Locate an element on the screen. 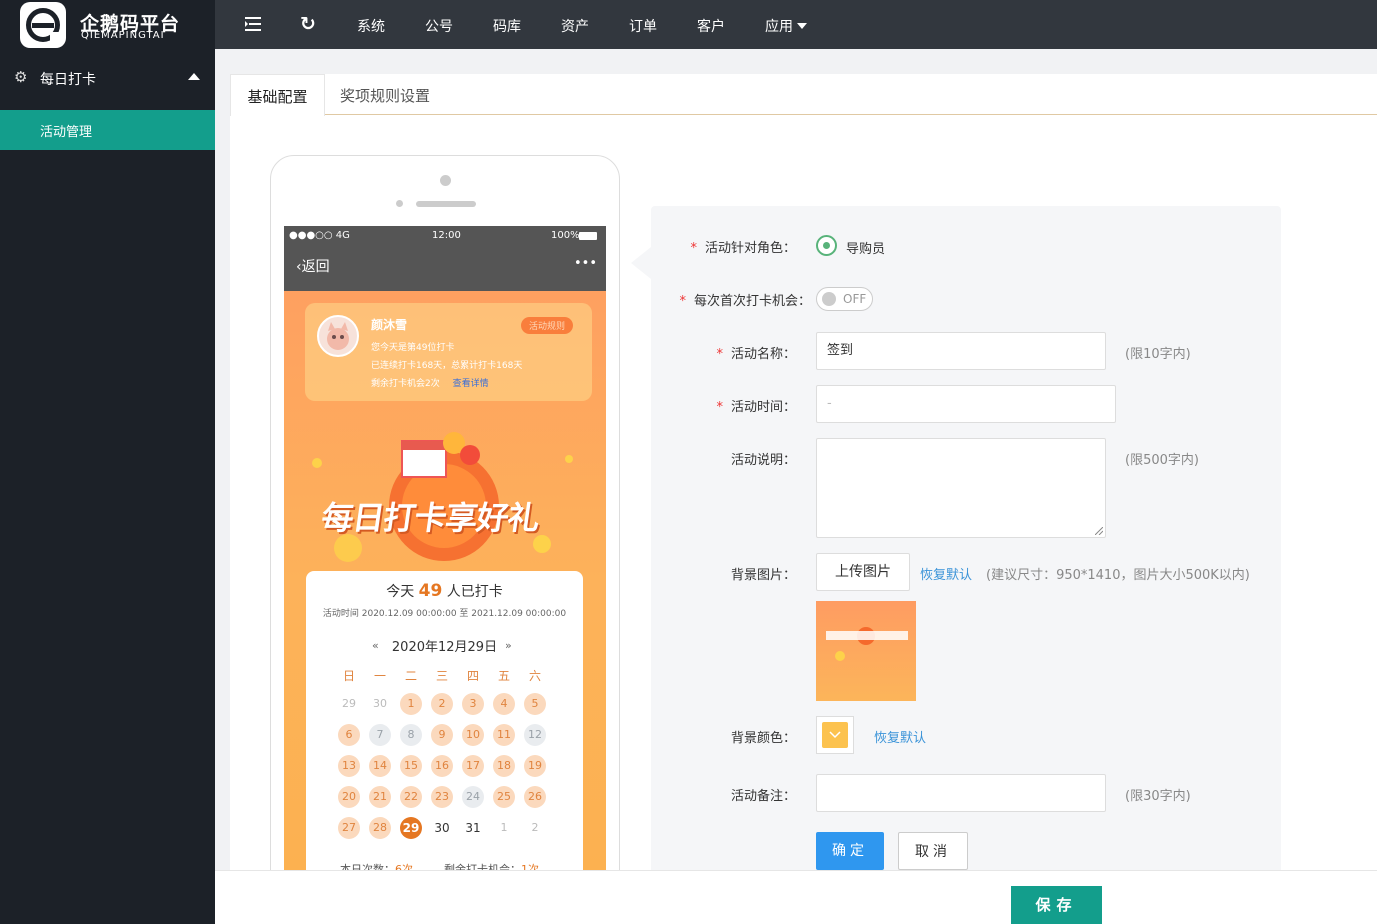  color-swatch is located at coordinates (835, 735).